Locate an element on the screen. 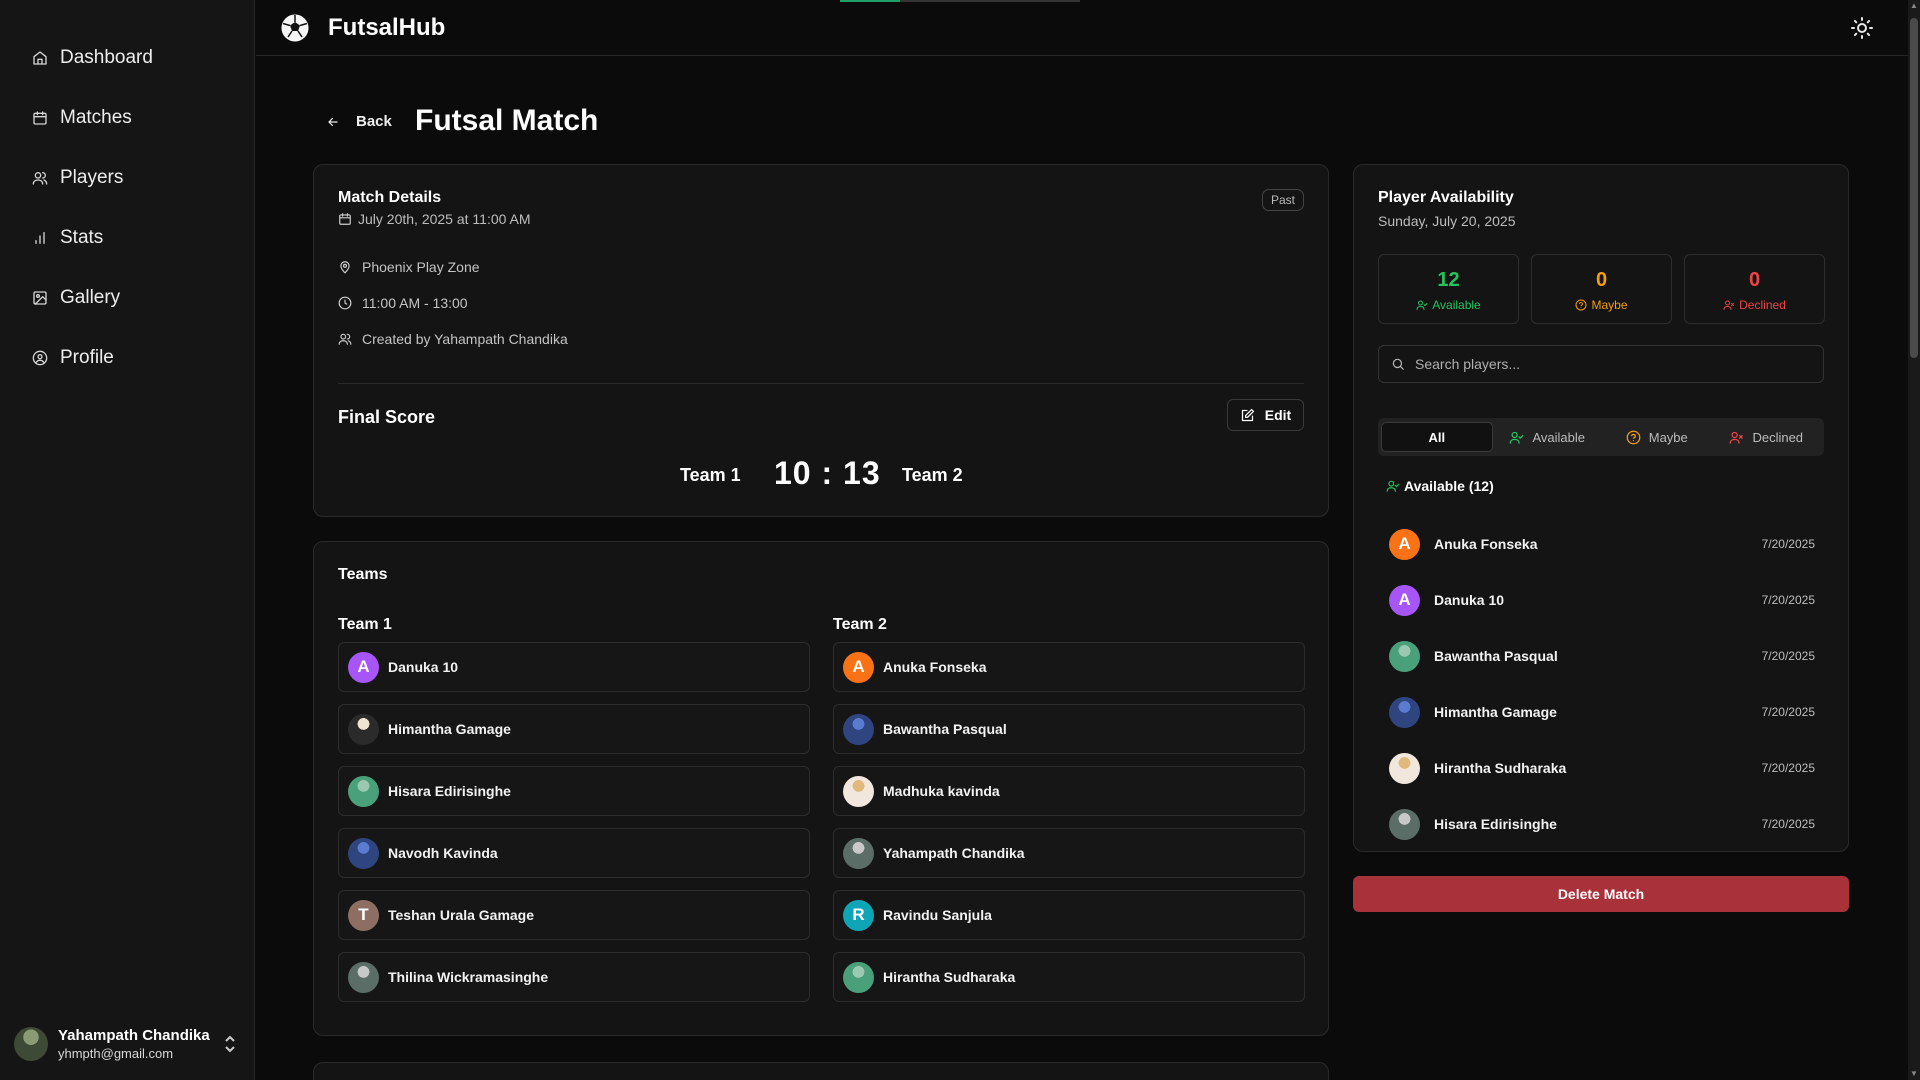 The width and height of the screenshot is (1920, 1080). map-pin-icon is located at coordinates (345, 267).